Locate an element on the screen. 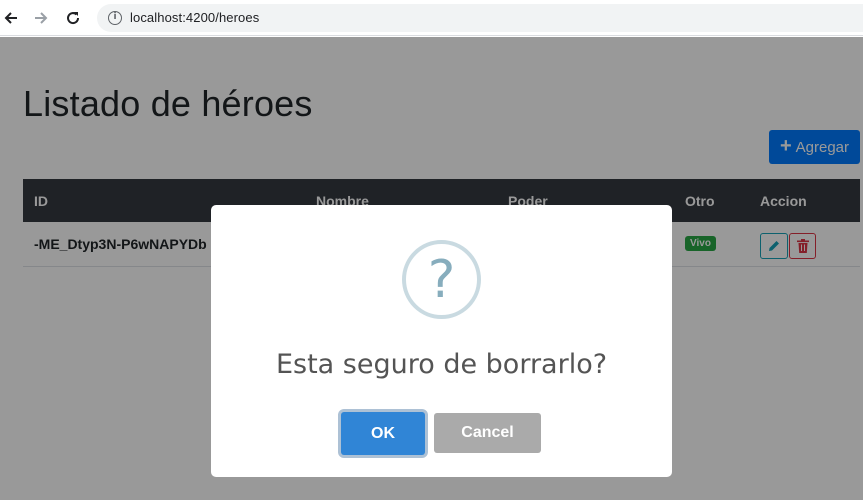 Image resolution: width=863 pixels, height=500 pixels. info-icon: i is located at coordinates (115, 18).